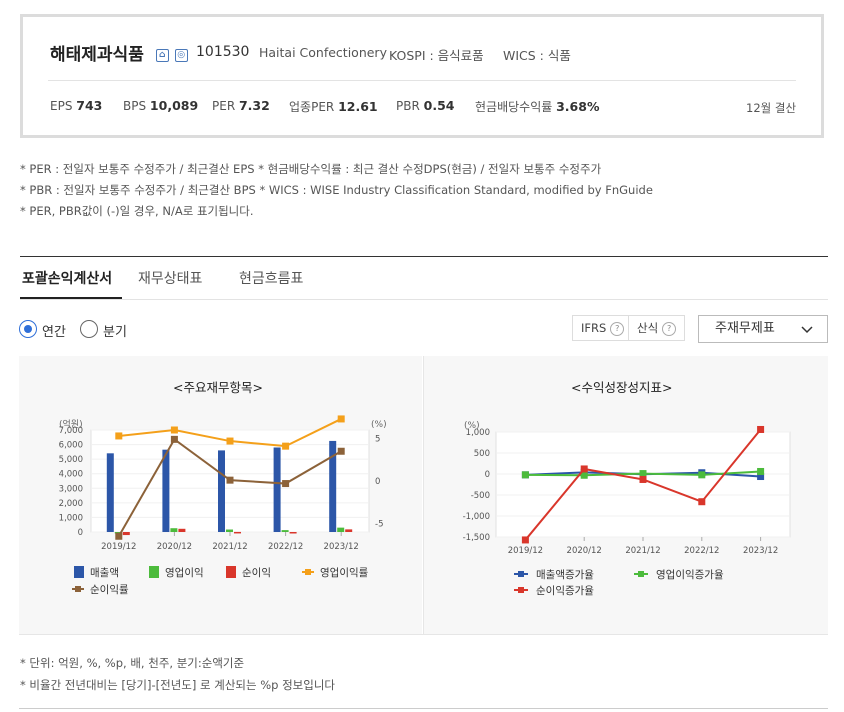 This screenshot has height=712, width=844. Describe the element at coordinates (71, 504) in the screenshot. I see `y-tick-label: 2,000` at that location.